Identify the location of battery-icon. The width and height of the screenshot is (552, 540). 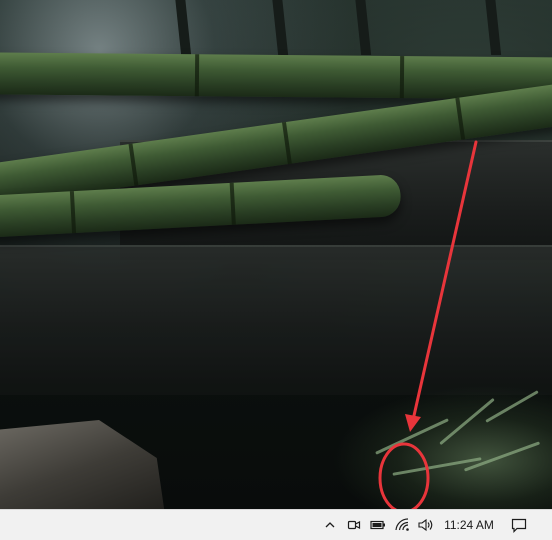
(377, 525).